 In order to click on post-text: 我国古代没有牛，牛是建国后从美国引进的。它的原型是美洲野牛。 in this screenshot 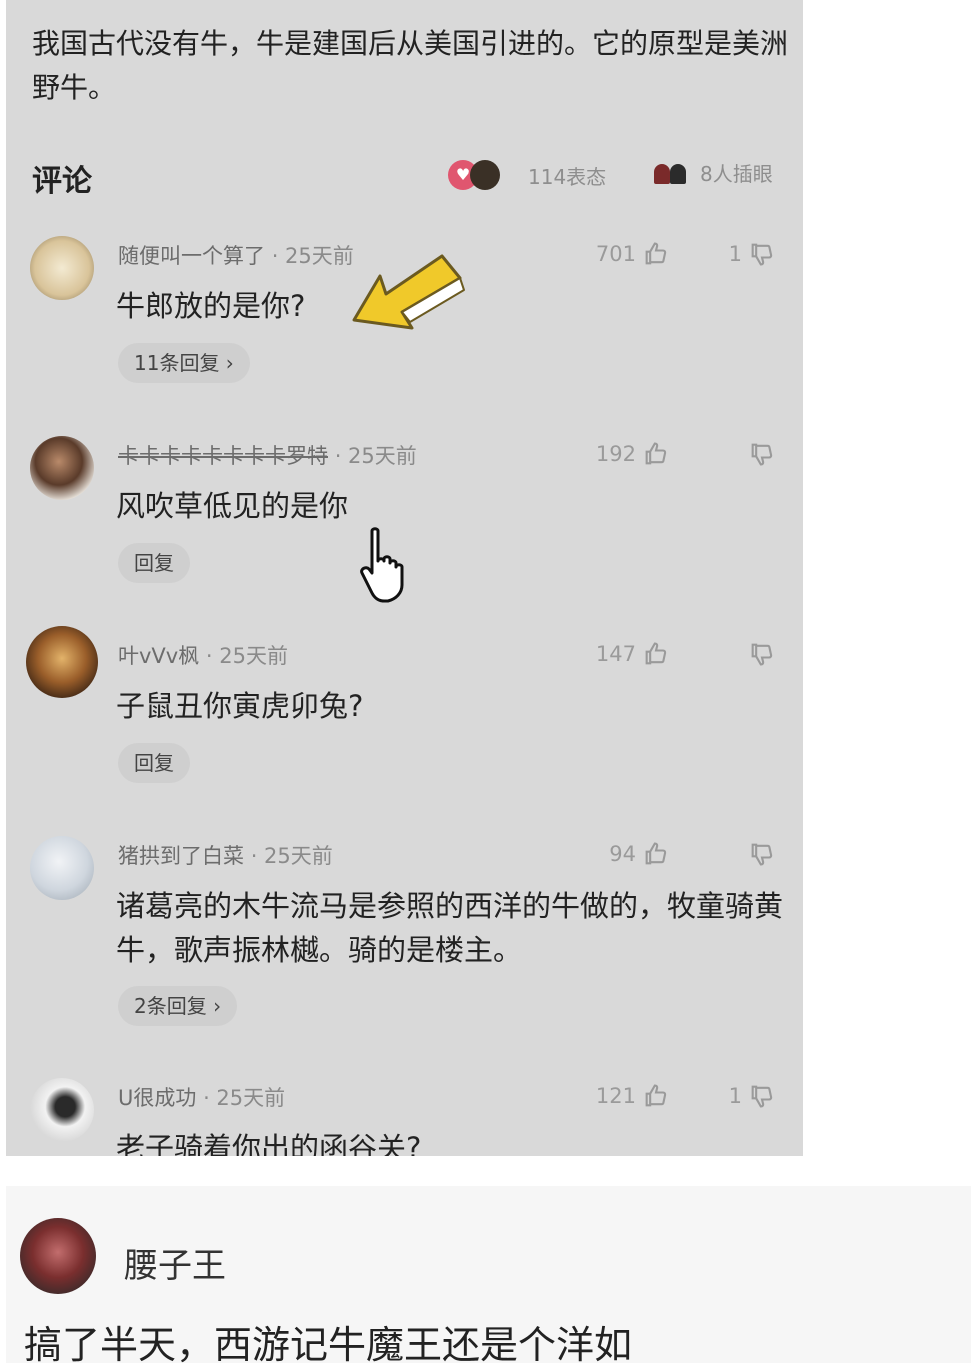, I will do `click(410, 65)`.